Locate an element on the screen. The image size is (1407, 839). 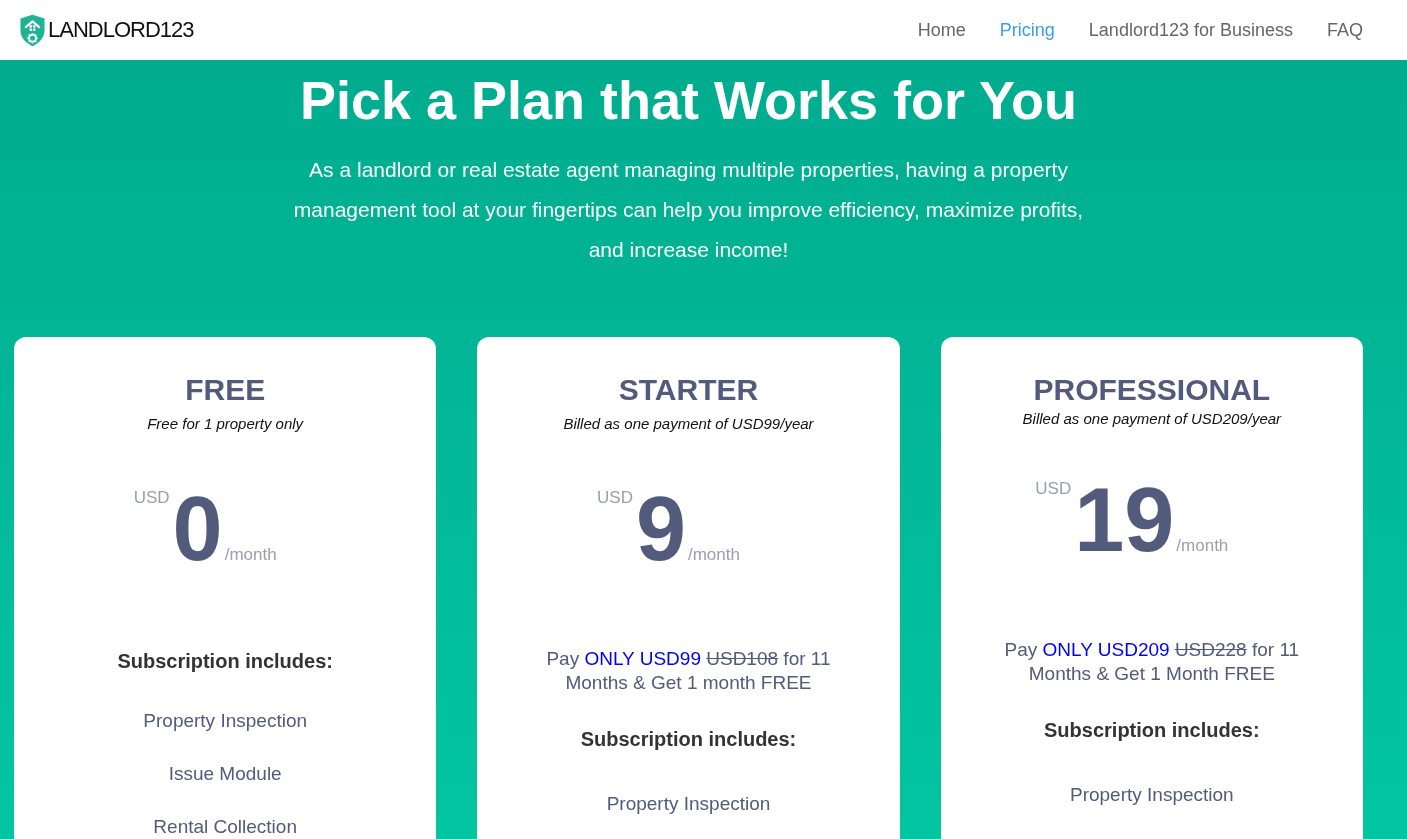
feature-item: Issue Module is located at coordinates (225, 774).